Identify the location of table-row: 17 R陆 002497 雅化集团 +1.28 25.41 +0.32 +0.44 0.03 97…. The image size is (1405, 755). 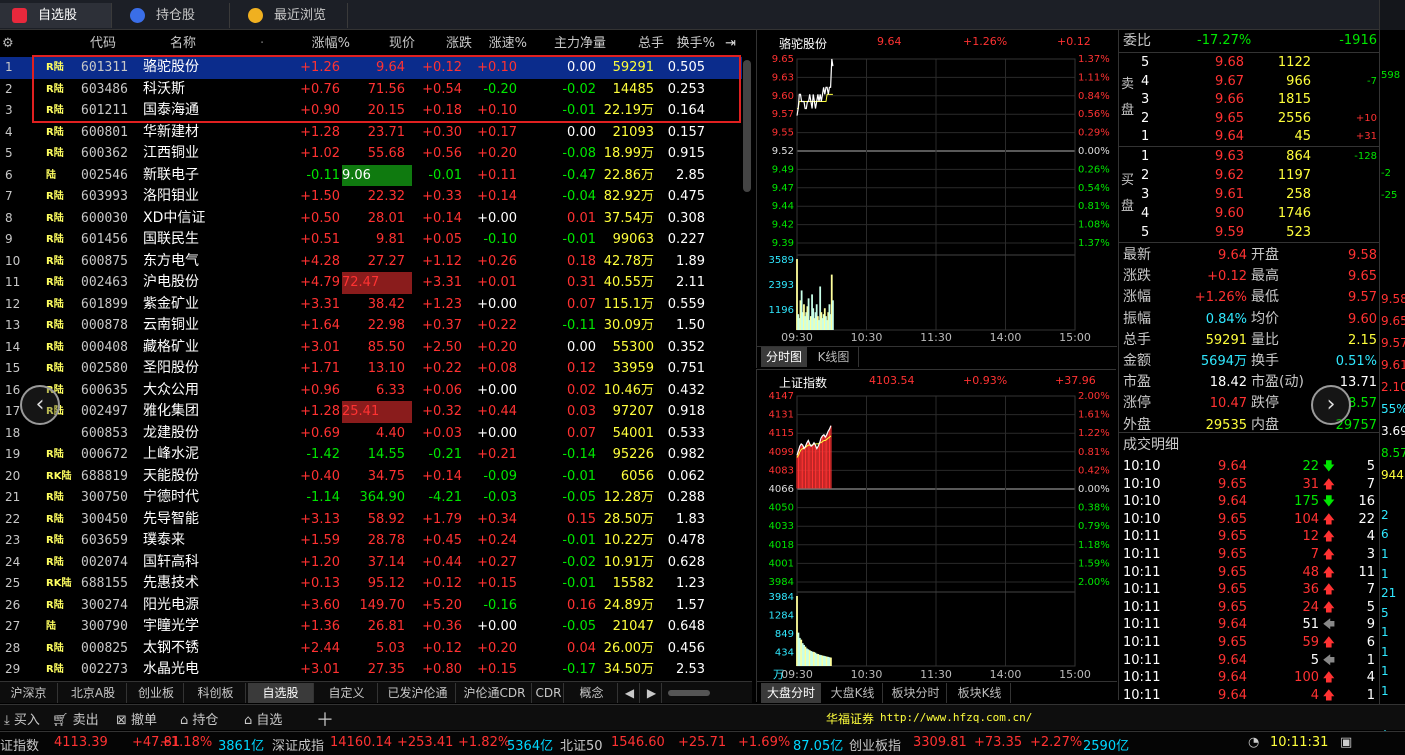
(371, 412).